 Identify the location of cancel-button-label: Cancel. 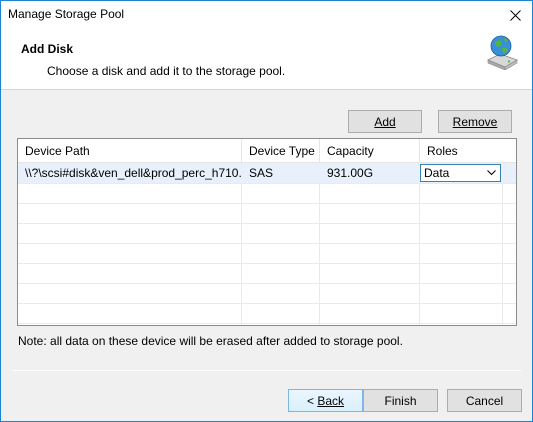
(484, 400).